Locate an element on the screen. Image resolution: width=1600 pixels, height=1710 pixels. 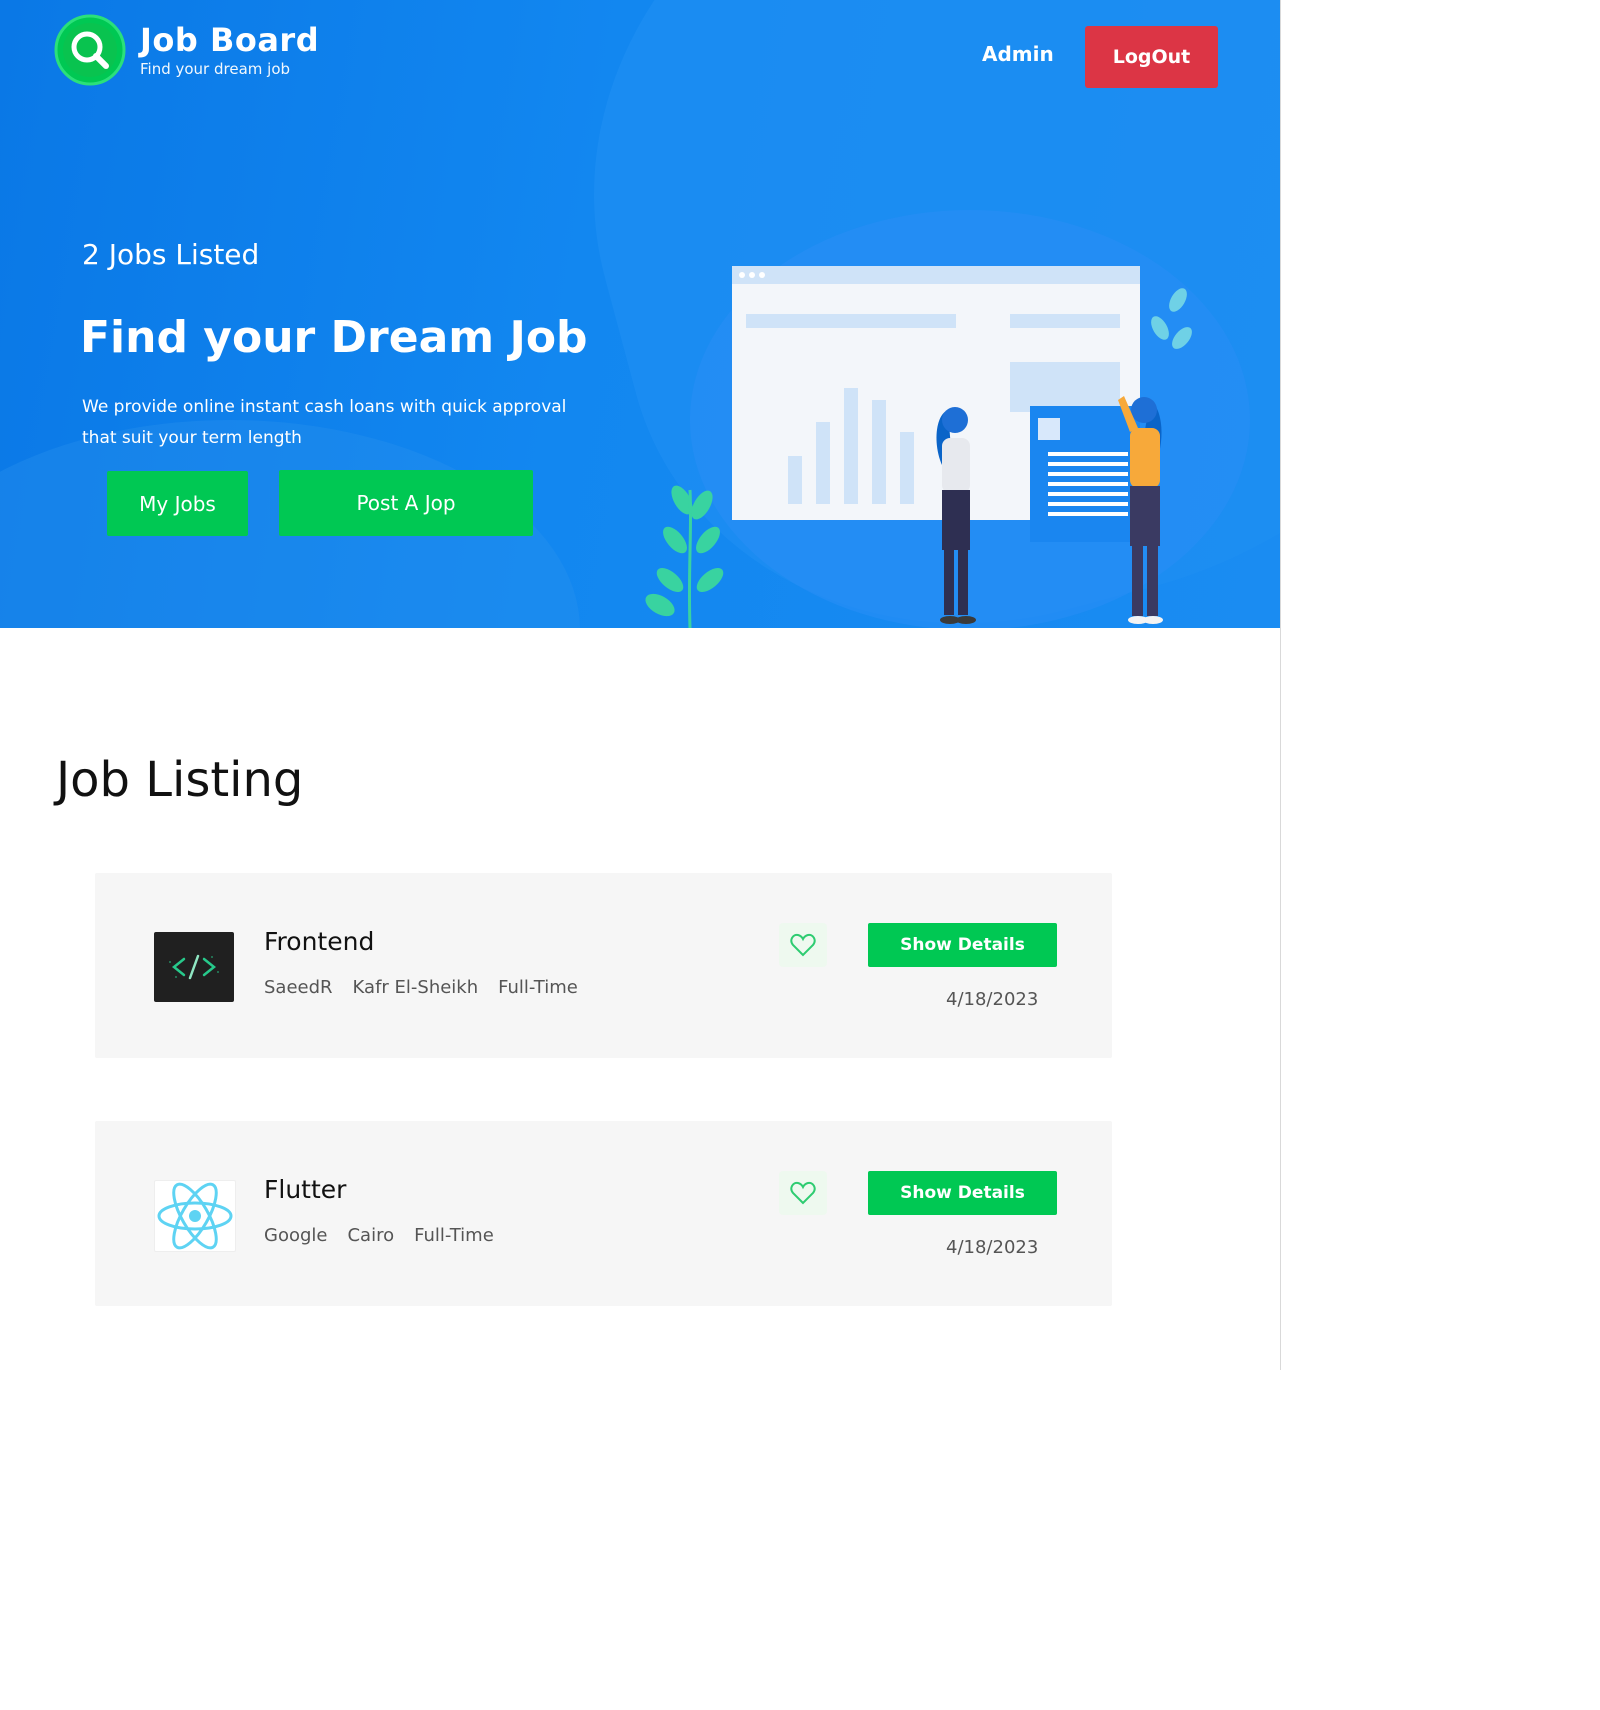
search-logo-icon is located at coordinates (90, 50).